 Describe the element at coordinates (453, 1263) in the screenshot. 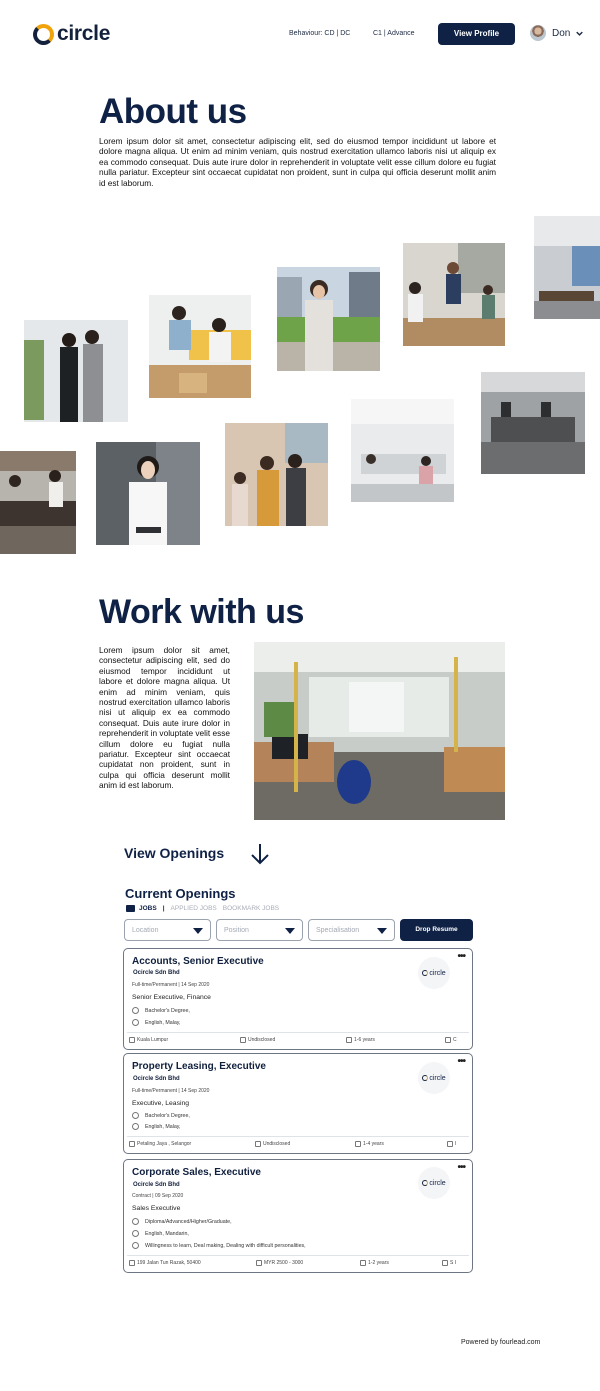

I see `grade-text: S I` at that location.